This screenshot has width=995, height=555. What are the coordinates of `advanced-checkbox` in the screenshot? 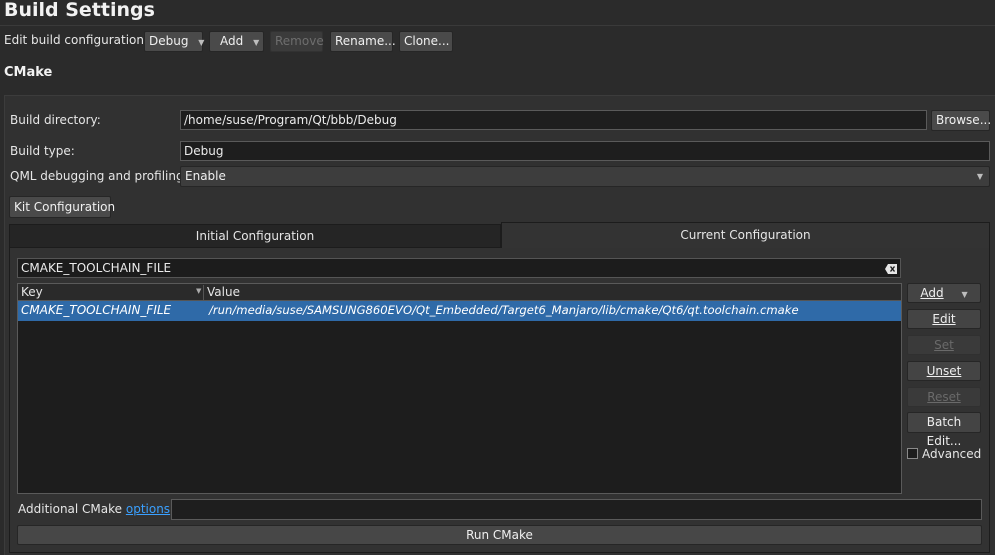 It's located at (912, 453).